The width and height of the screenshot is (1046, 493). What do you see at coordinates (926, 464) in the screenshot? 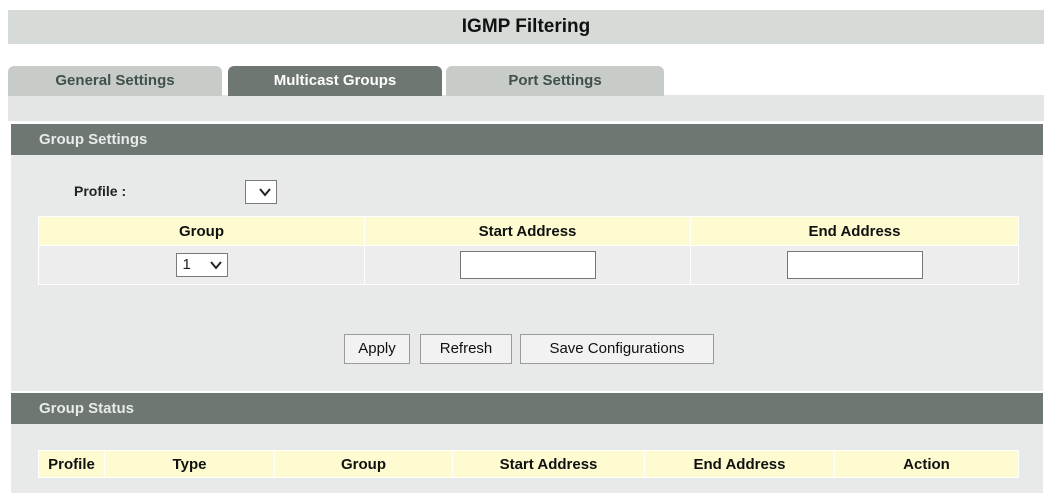
I see `column-header-action: Action` at bounding box center [926, 464].